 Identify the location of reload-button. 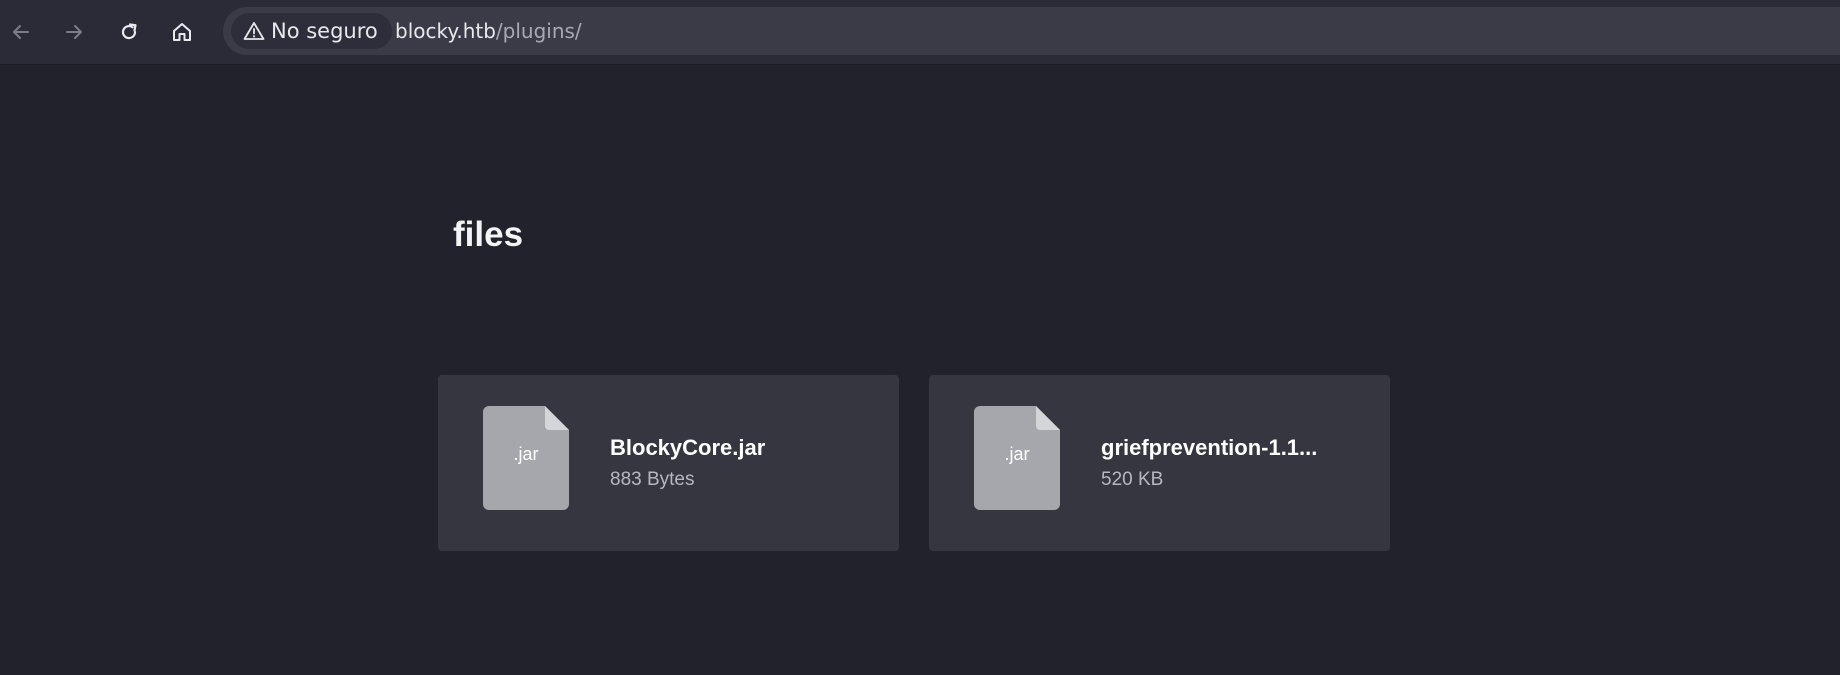
(129, 32).